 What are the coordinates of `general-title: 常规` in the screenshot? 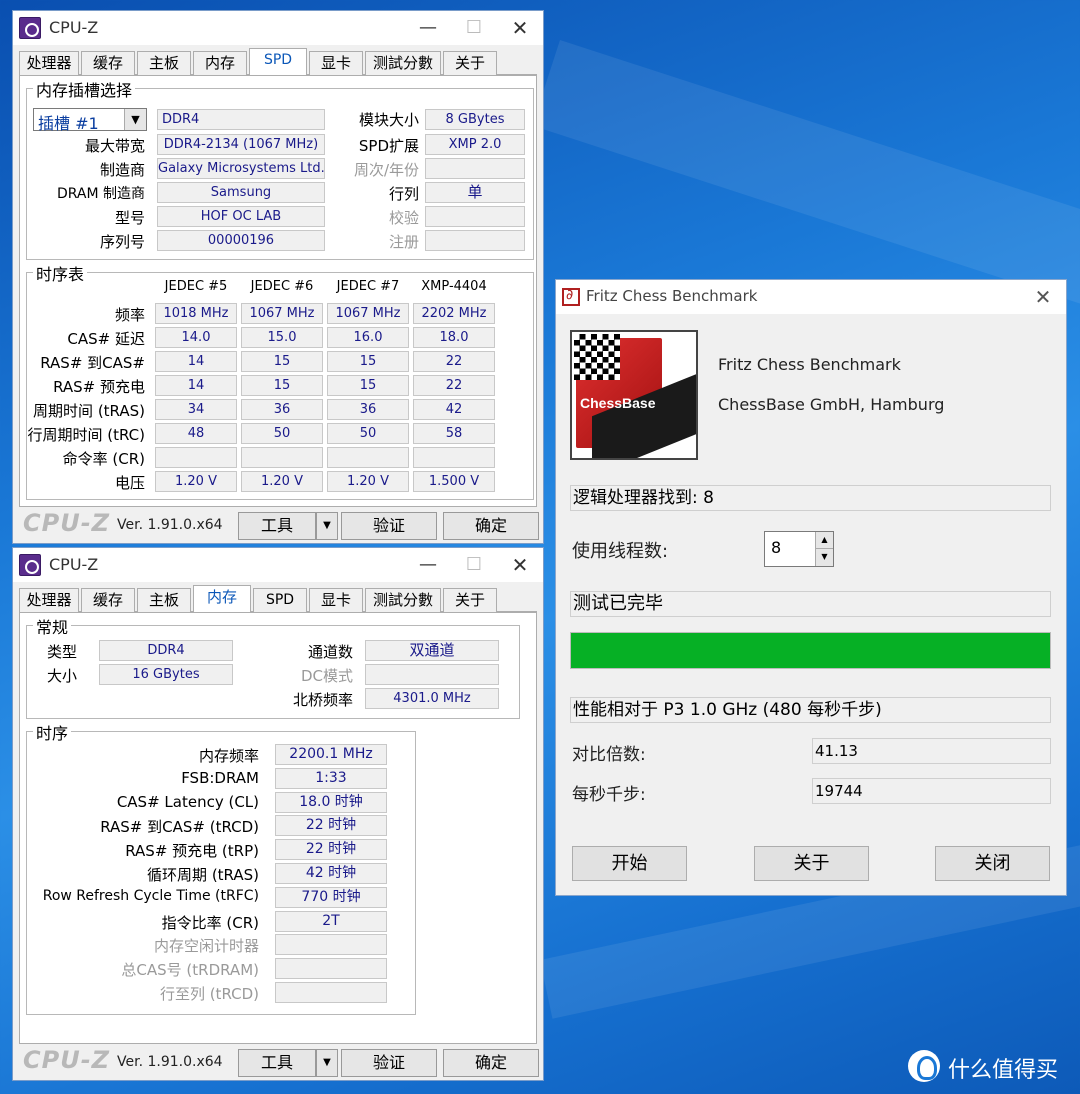 It's located at (52, 626).